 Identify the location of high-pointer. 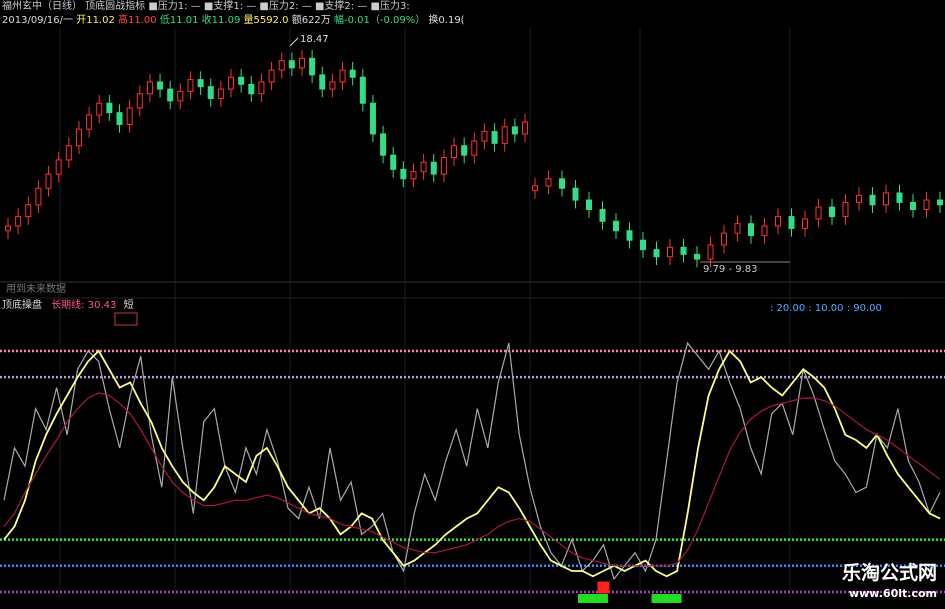
(294, 42).